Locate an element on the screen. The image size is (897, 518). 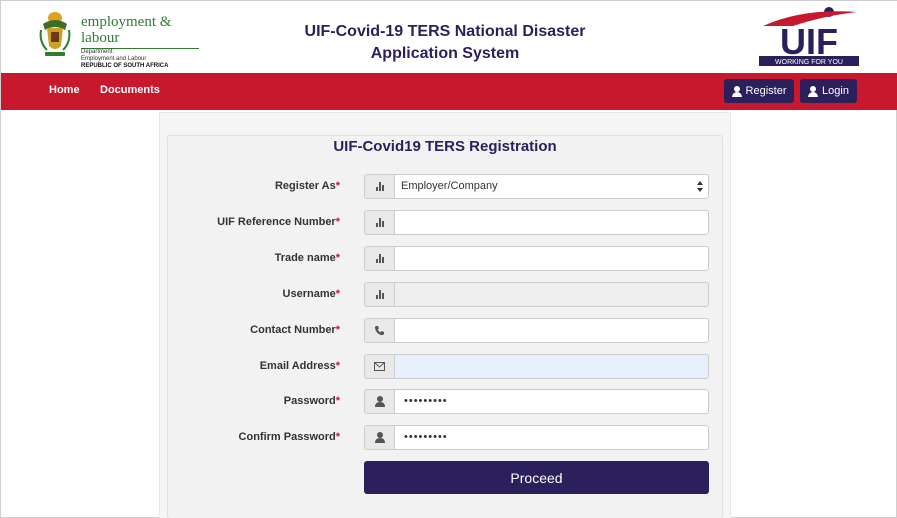
trade-name-row: Trade name* is located at coordinates (445, 258).